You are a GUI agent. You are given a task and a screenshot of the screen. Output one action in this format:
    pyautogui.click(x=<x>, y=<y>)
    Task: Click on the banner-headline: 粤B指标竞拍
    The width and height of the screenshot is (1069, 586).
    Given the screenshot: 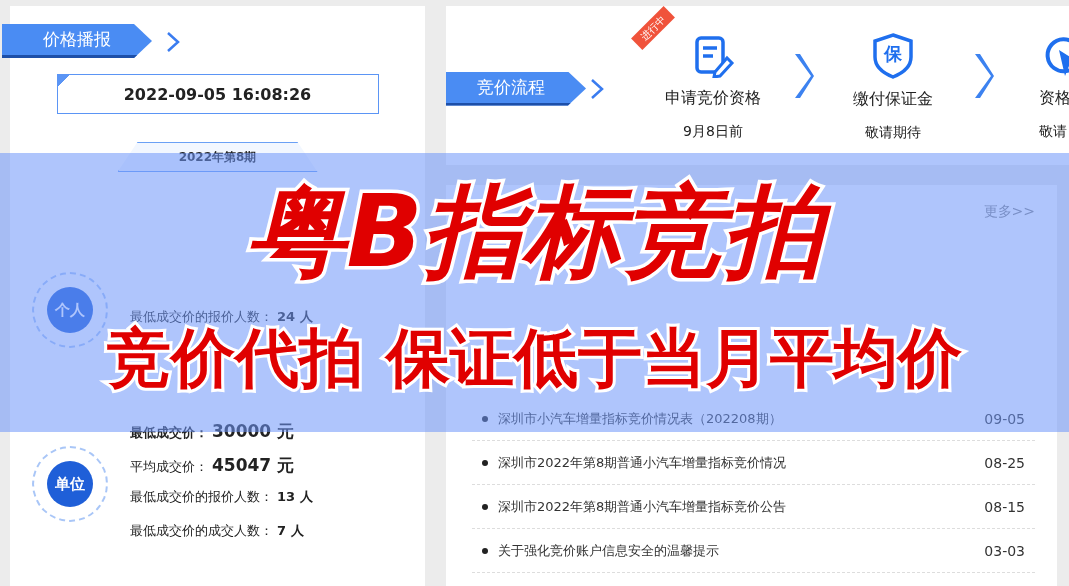 What is the action you would take?
    pyautogui.click(x=534, y=232)
    